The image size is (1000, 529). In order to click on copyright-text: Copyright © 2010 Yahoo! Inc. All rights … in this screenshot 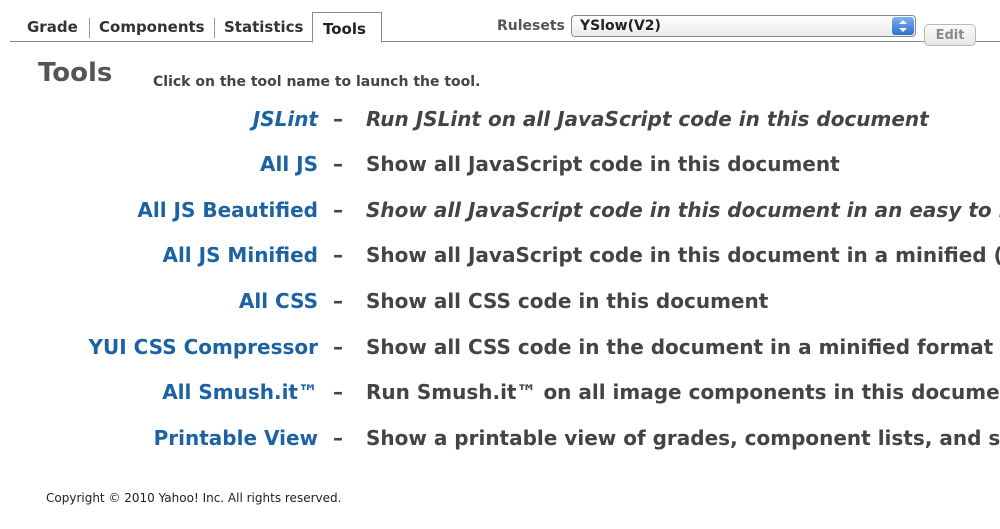, I will do `click(194, 498)`.